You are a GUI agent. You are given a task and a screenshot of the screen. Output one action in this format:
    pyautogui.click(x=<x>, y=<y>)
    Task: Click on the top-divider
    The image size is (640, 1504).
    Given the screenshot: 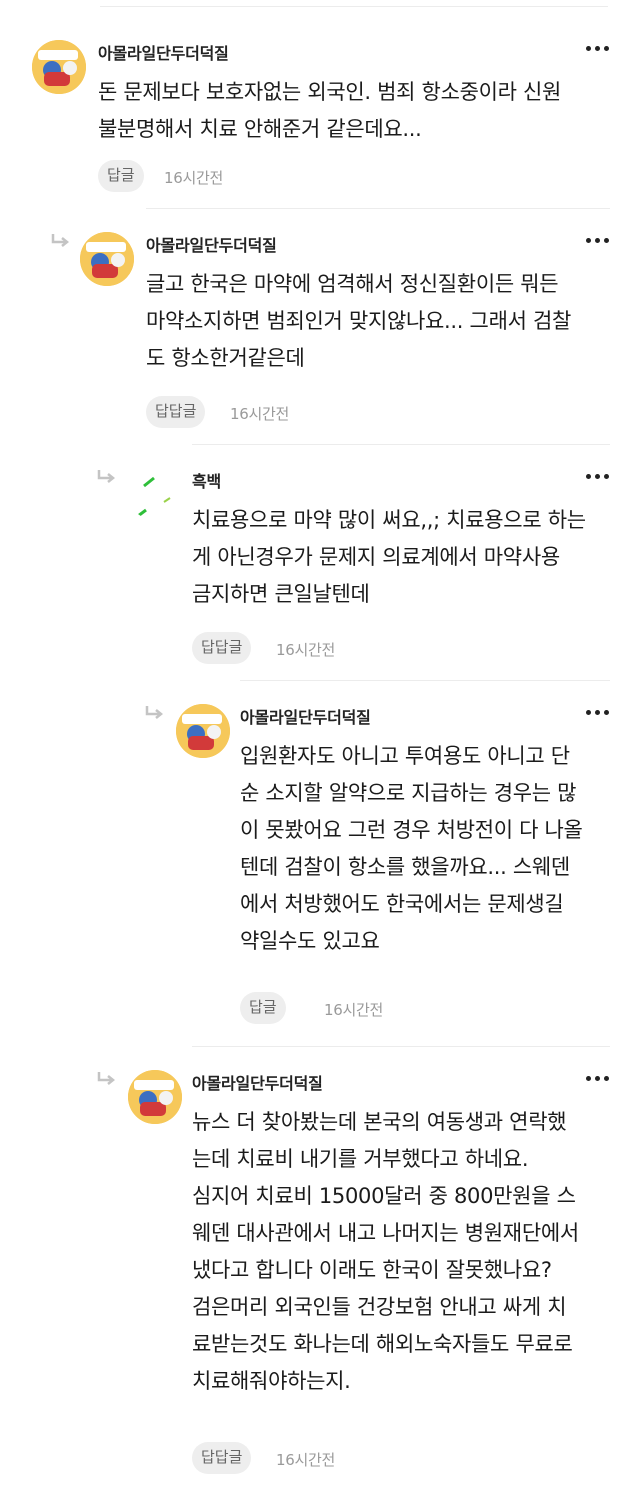 What is the action you would take?
    pyautogui.click(x=354, y=6)
    